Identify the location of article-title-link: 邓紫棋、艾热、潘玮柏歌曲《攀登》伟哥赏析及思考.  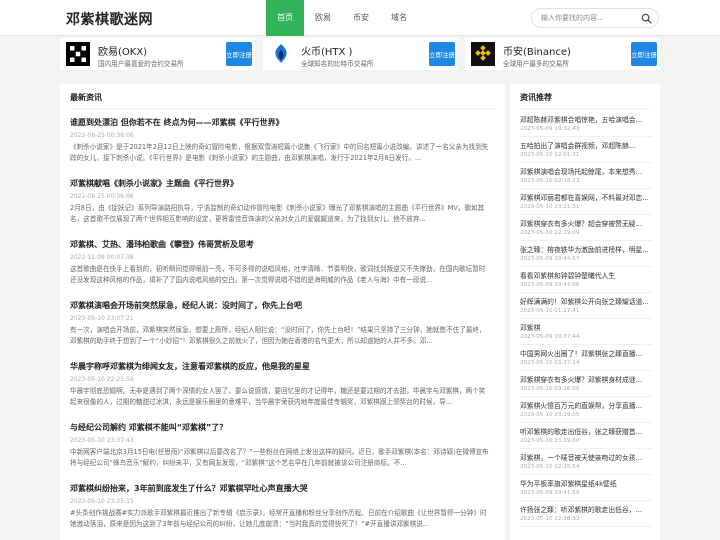
(280, 244).